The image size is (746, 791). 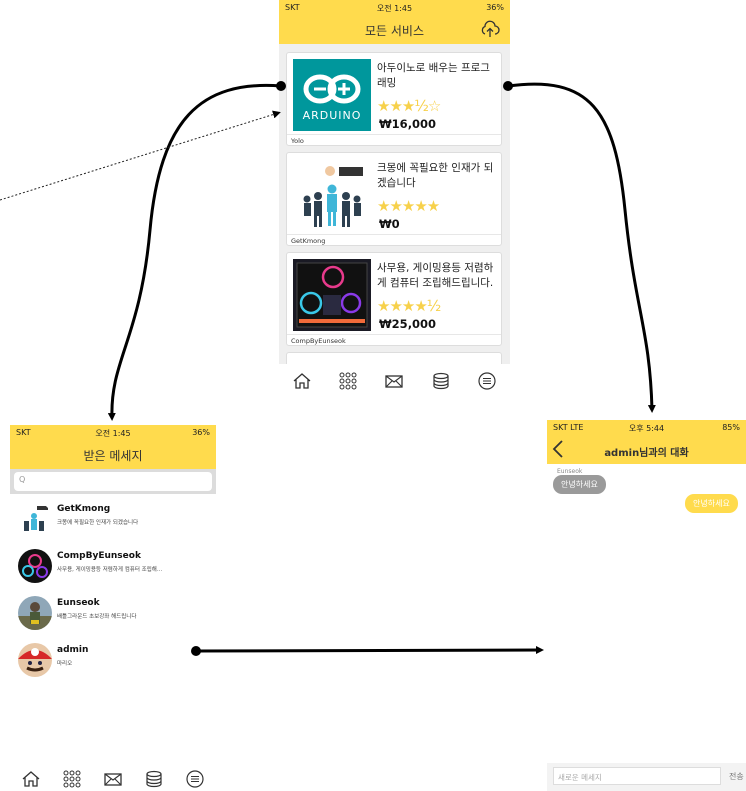 What do you see at coordinates (99, 556) in the screenshot?
I see `chat-name: CompByEunseok` at bounding box center [99, 556].